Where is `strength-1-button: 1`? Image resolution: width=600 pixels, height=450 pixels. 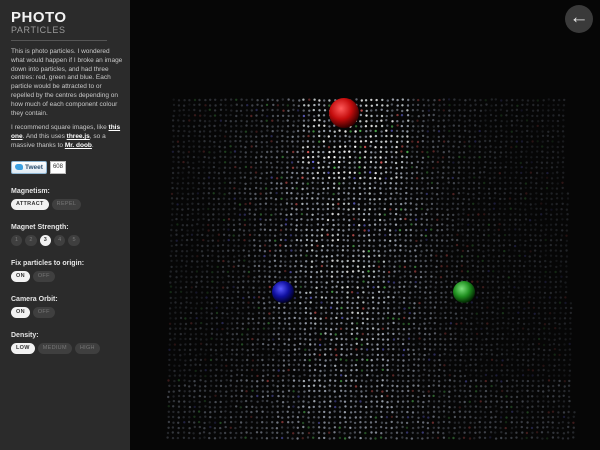 strength-1-button: 1 is located at coordinates (17, 240).